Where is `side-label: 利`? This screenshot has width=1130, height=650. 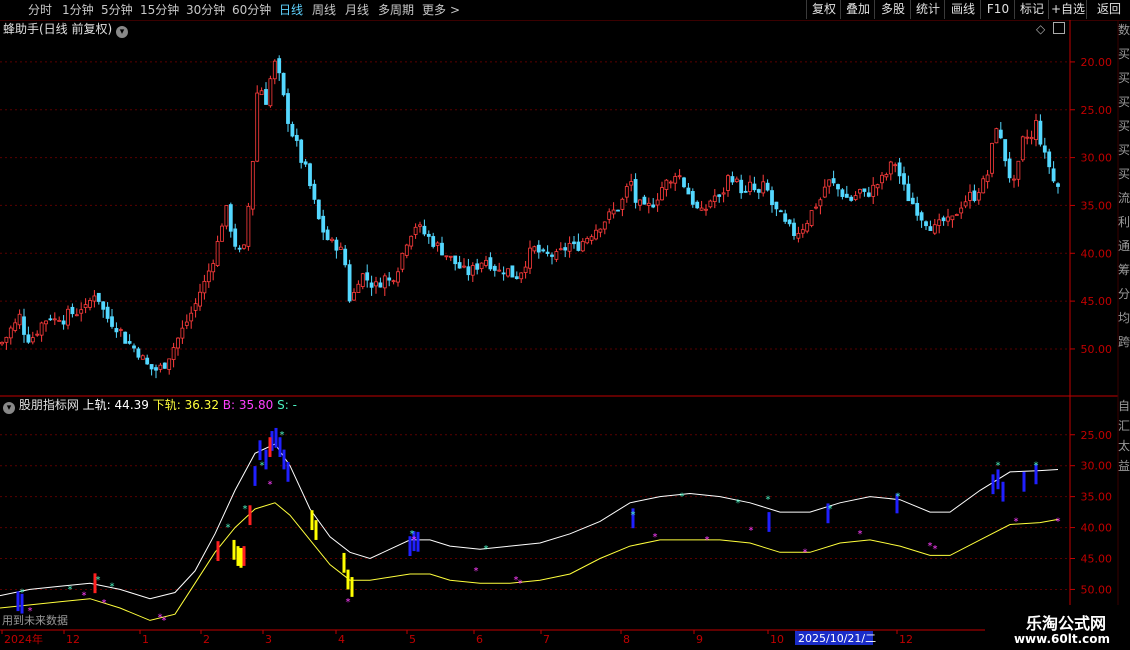 side-label: 利 is located at coordinates (1124, 226).